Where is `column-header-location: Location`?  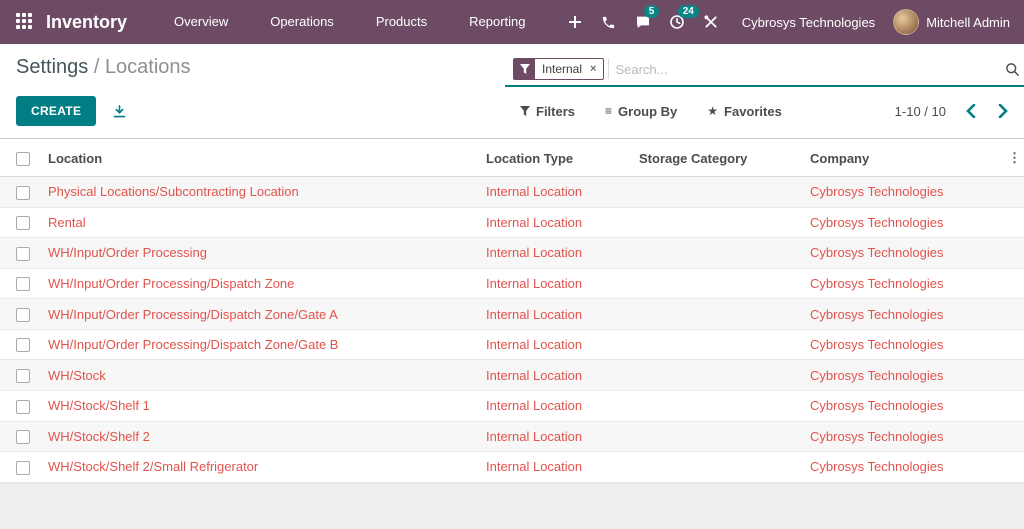
column-header-location: Location is located at coordinates (263, 158).